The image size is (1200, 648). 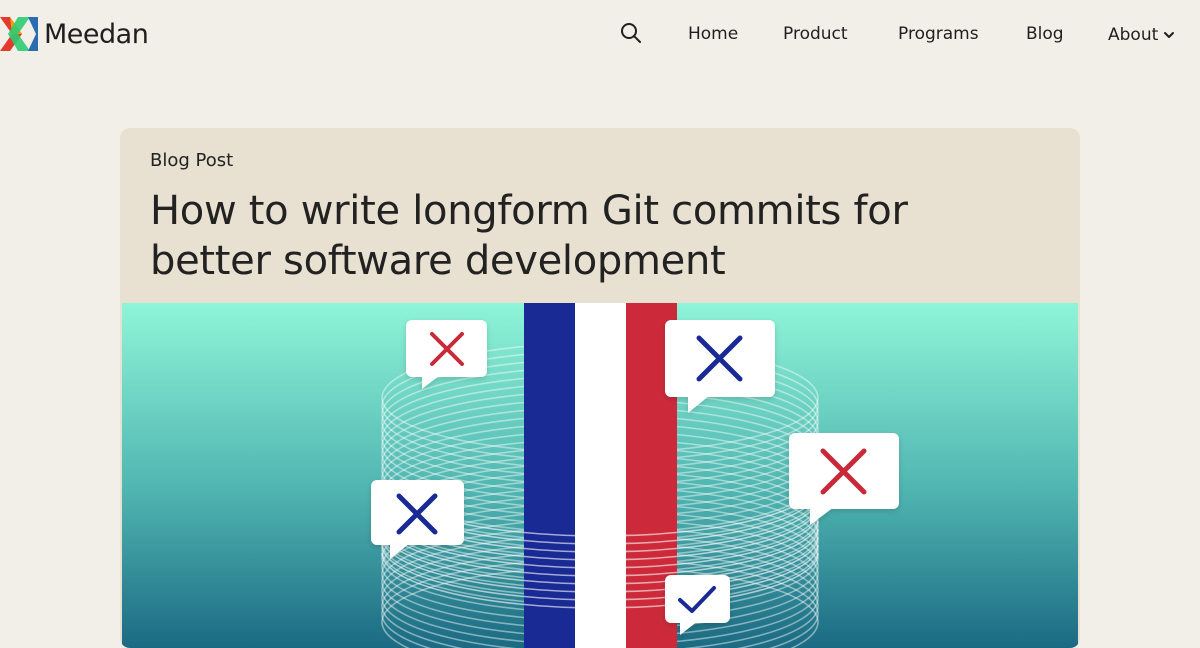 I want to click on flag-column, so click(x=600, y=475).